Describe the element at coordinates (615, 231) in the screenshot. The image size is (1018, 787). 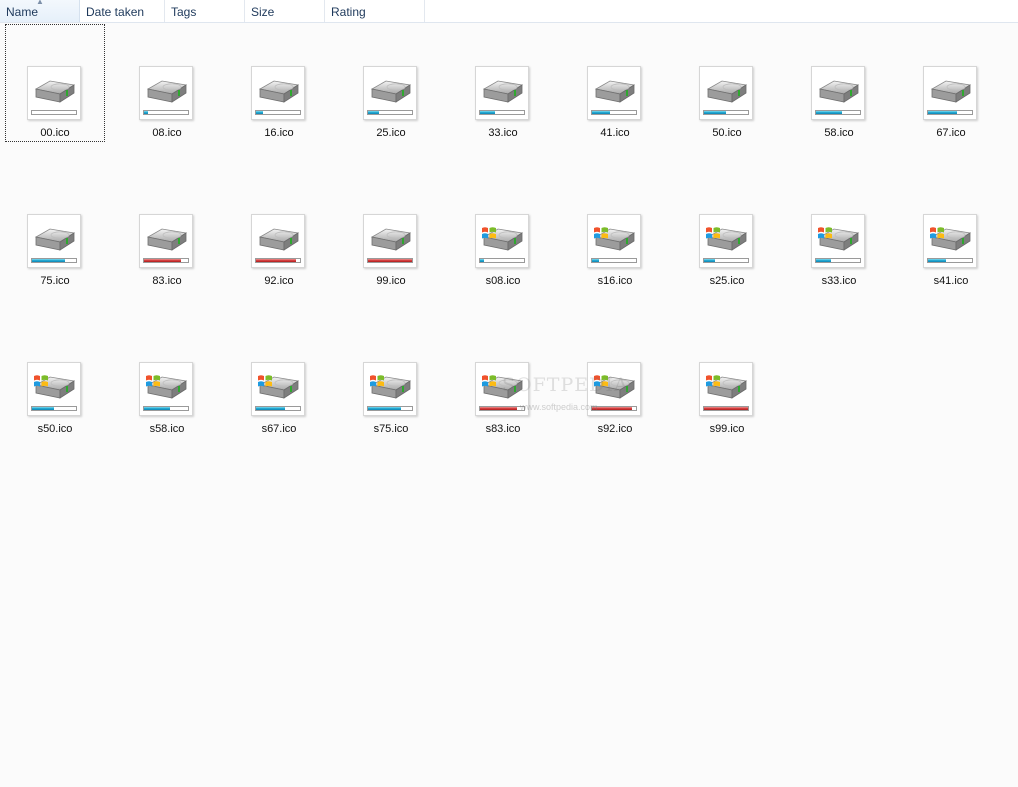
I see `file-item: s16.ico` at that location.